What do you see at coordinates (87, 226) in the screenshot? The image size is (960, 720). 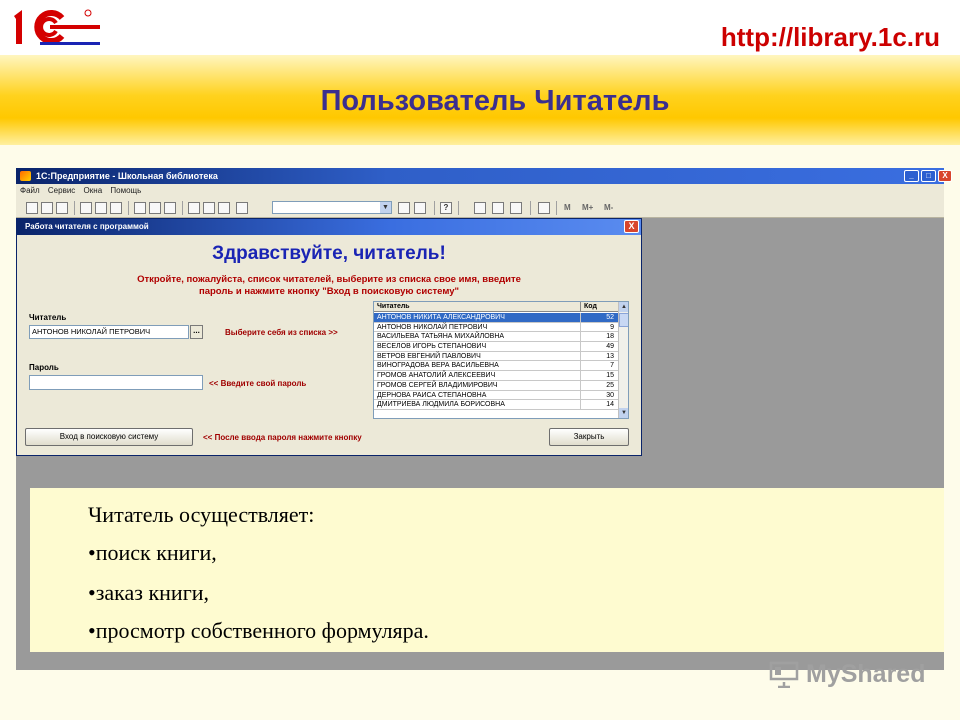 I see `dialog-title: Работа читателя с программой` at bounding box center [87, 226].